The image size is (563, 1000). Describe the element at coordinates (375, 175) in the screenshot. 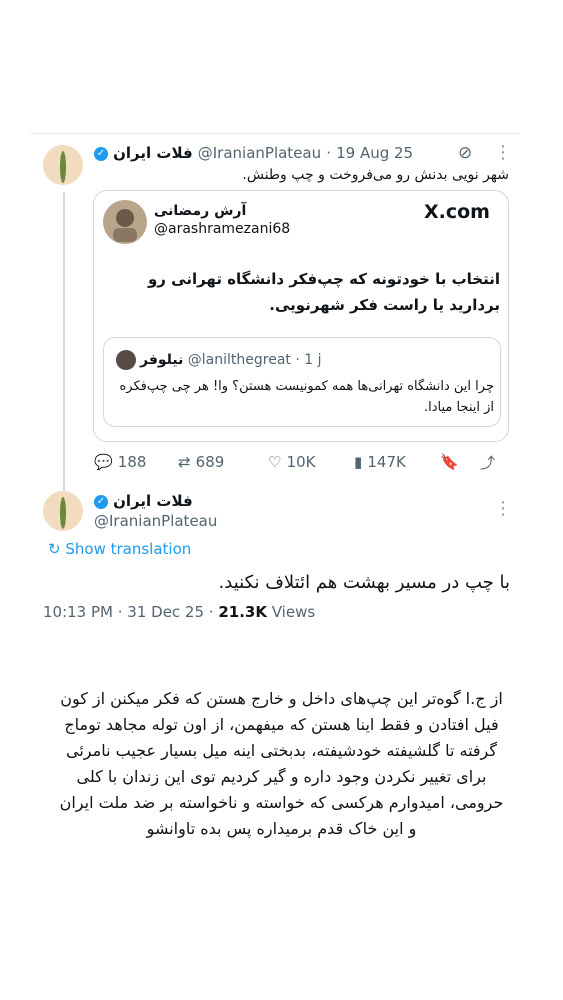

I see `quoted-tweet-text: شهر نویی بدنش رو می‌فروخت و چپ وطنش.` at that location.